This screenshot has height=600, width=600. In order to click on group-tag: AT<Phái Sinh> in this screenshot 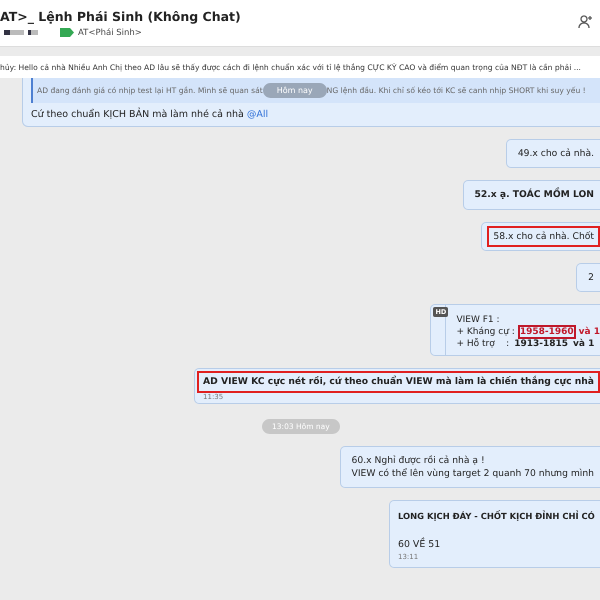, I will do `click(110, 33)`.